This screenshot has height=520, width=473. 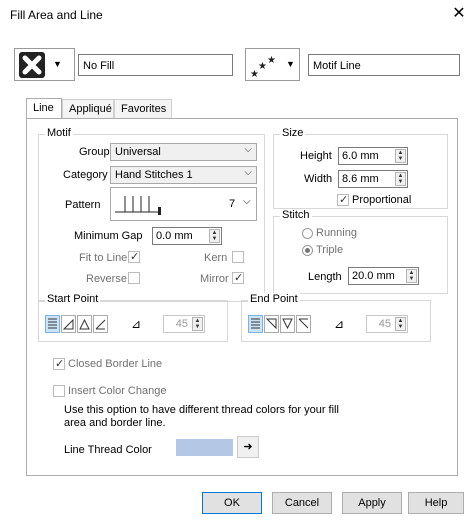 I want to click on min-gap-input: 0.0 mm ▲ ▼, so click(x=187, y=236).